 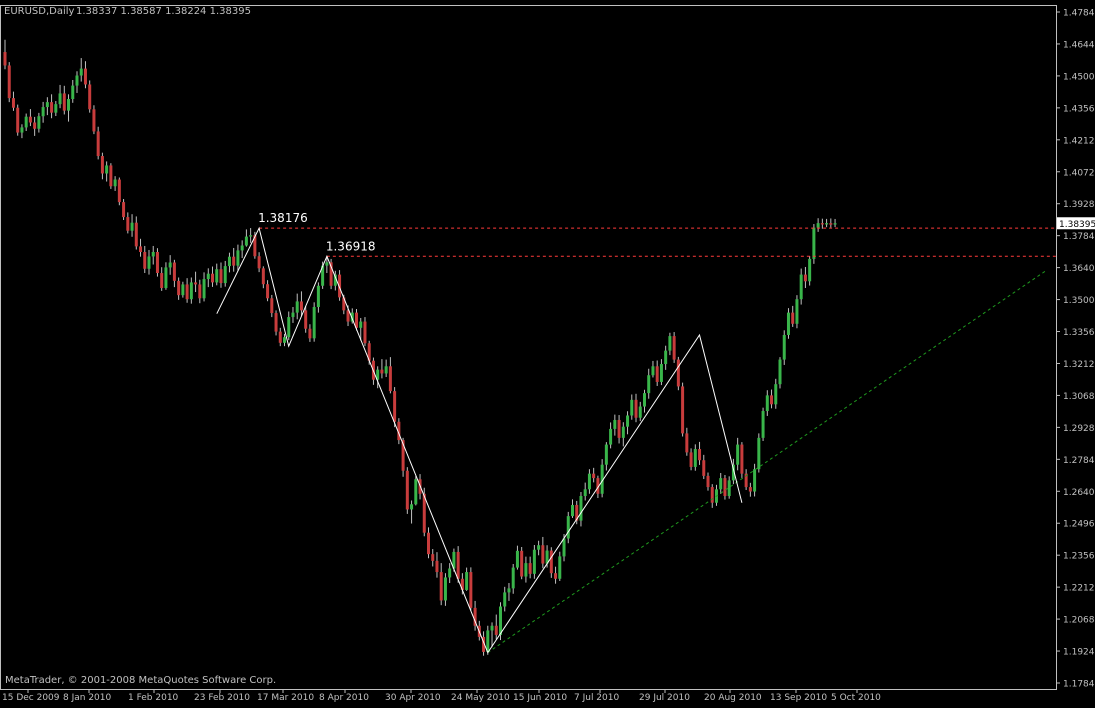 I want to click on x-tick-label: 24 May 2010, so click(x=480, y=698).